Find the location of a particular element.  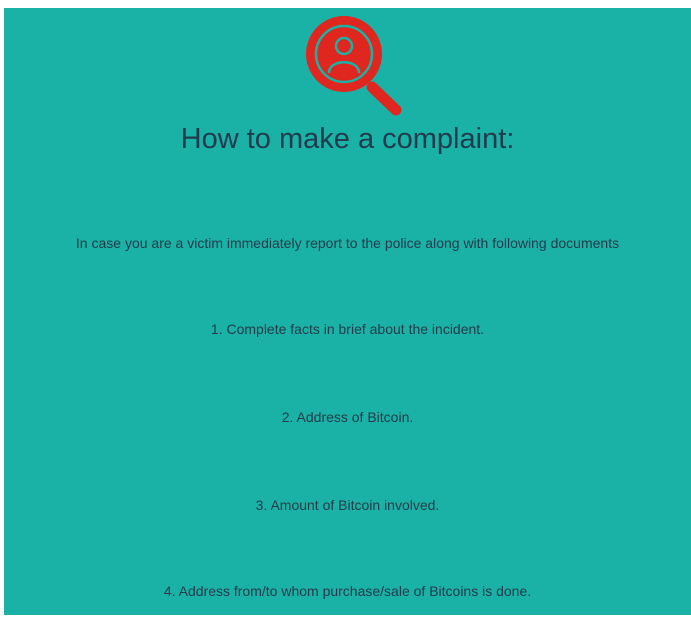

document-item: 2. Address of Bitcoin. is located at coordinates (347, 417).